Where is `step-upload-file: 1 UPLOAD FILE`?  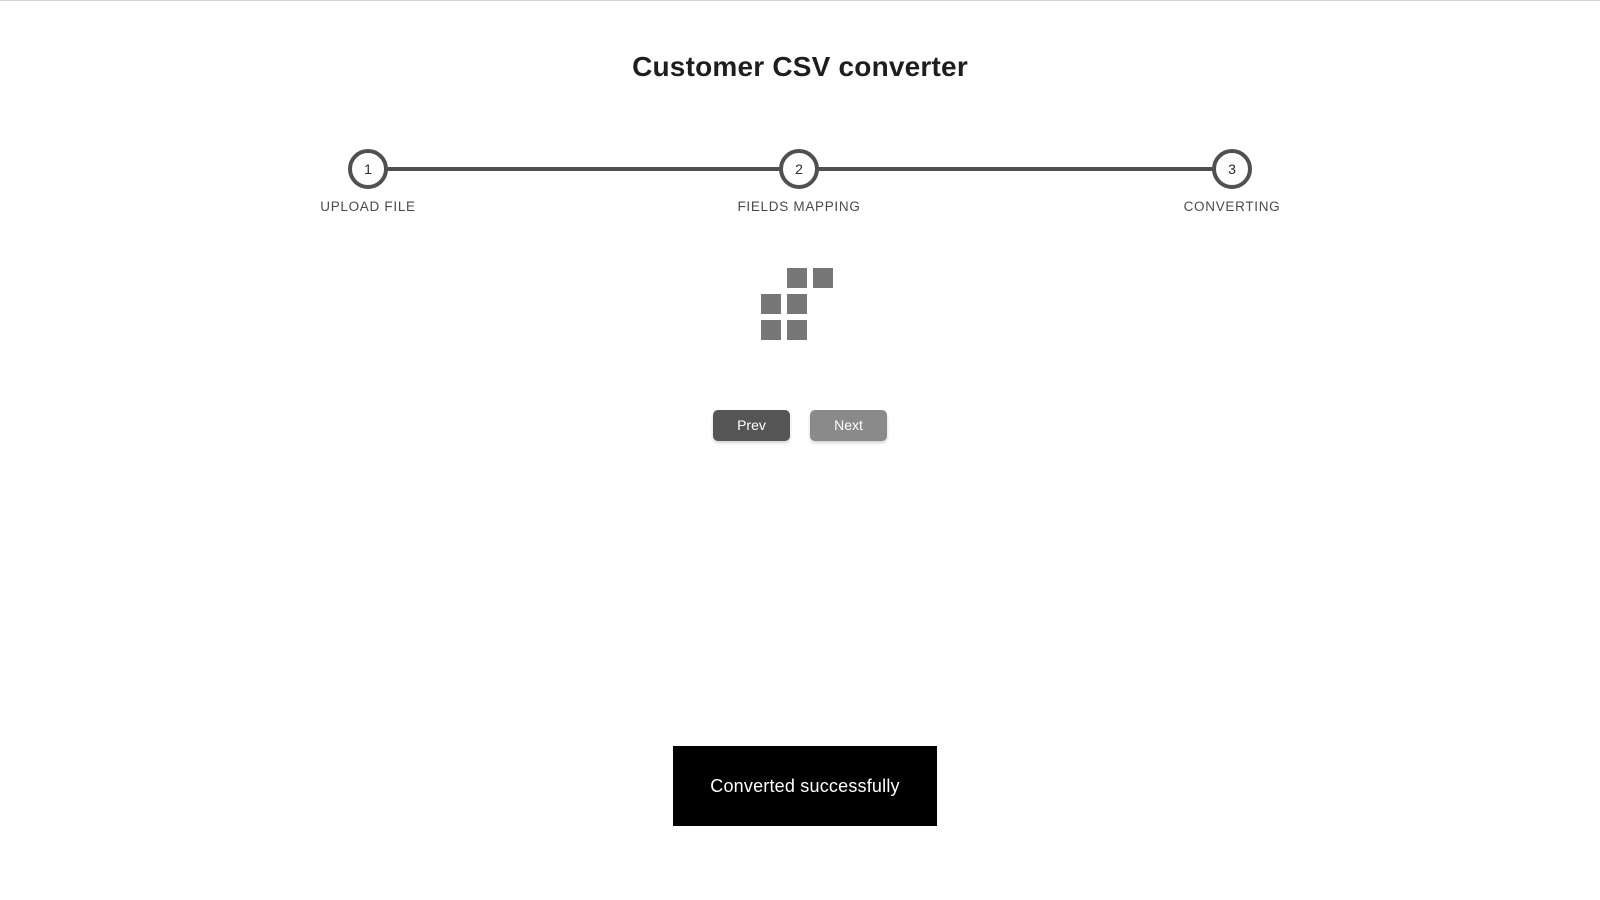
step-upload-file: 1 UPLOAD FILE is located at coordinates (368, 181).